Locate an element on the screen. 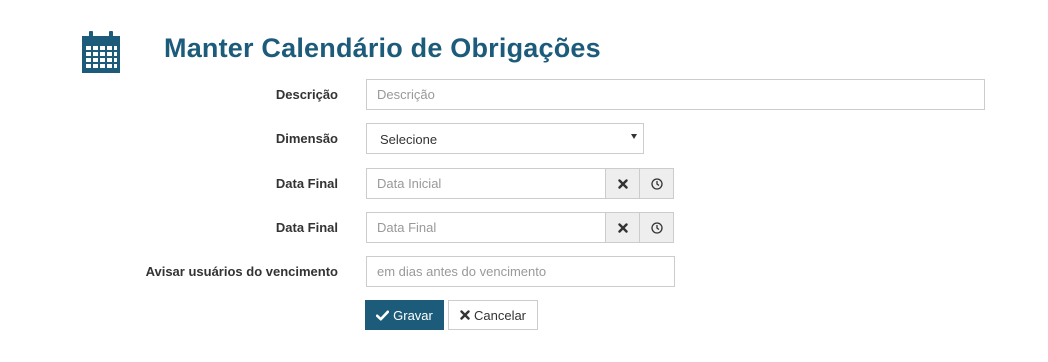 The width and height of the screenshot is (1048, 362). descricao-row: Descrição is located at coordinates (524, 95).